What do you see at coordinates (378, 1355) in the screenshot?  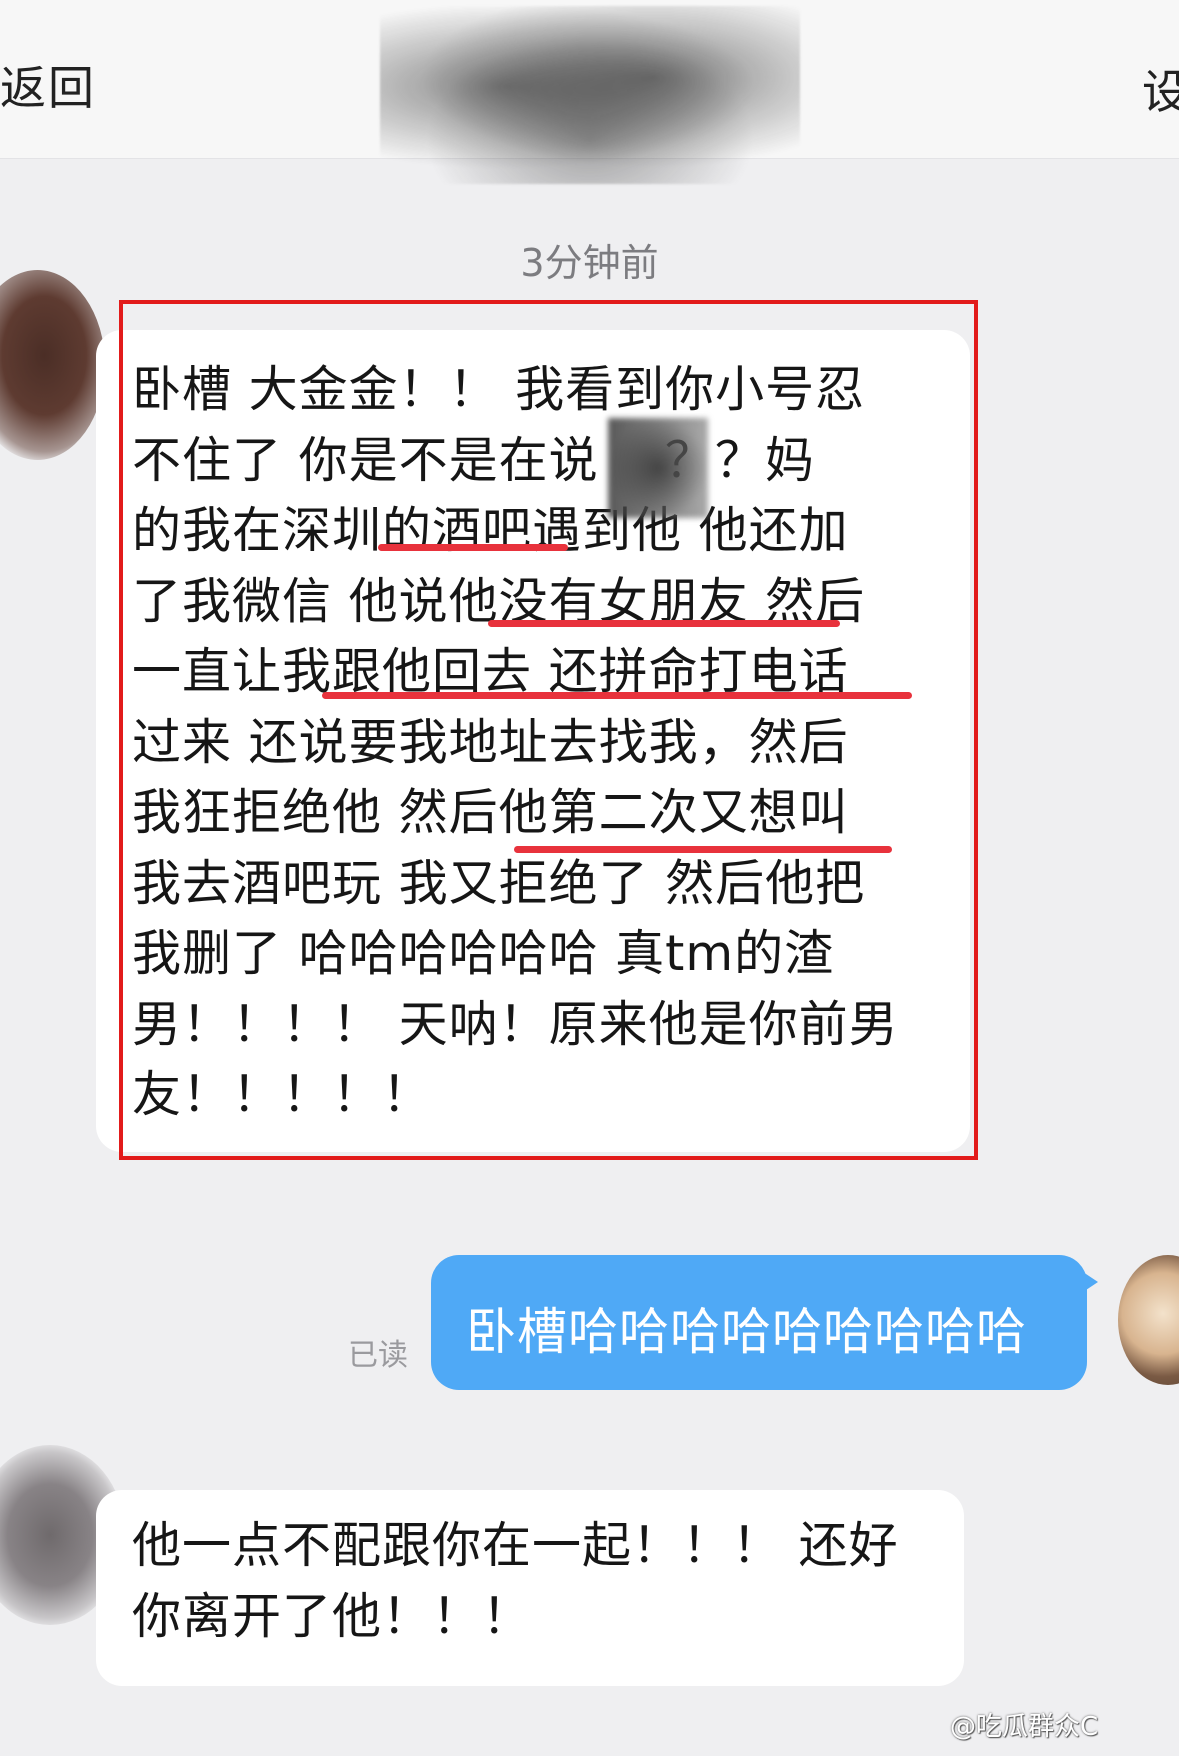 I see `read-receipt: 已读` at bounding box center [378, 1355].